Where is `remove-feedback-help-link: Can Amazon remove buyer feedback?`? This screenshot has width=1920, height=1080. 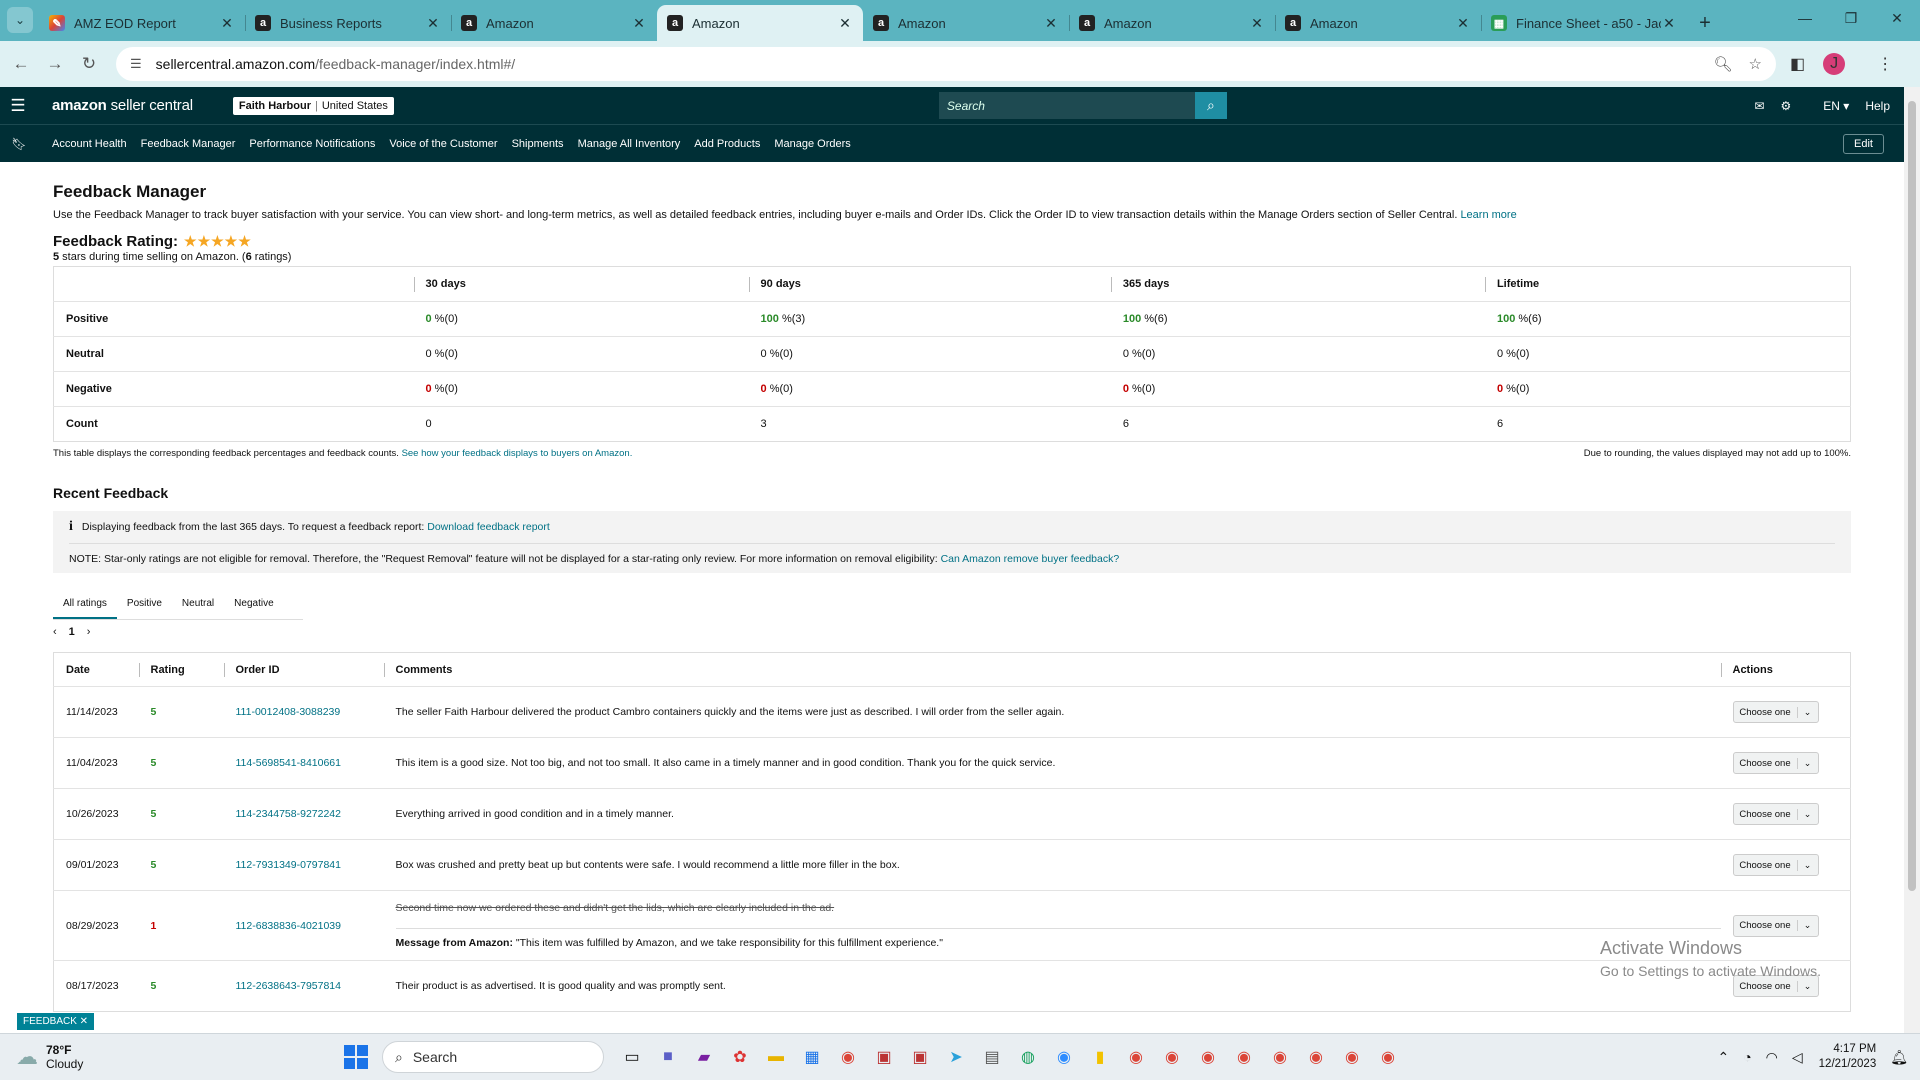 remove-feedback-help-link: Can Amazon remove buyer feedback? is located at coordinates (1030, 559).